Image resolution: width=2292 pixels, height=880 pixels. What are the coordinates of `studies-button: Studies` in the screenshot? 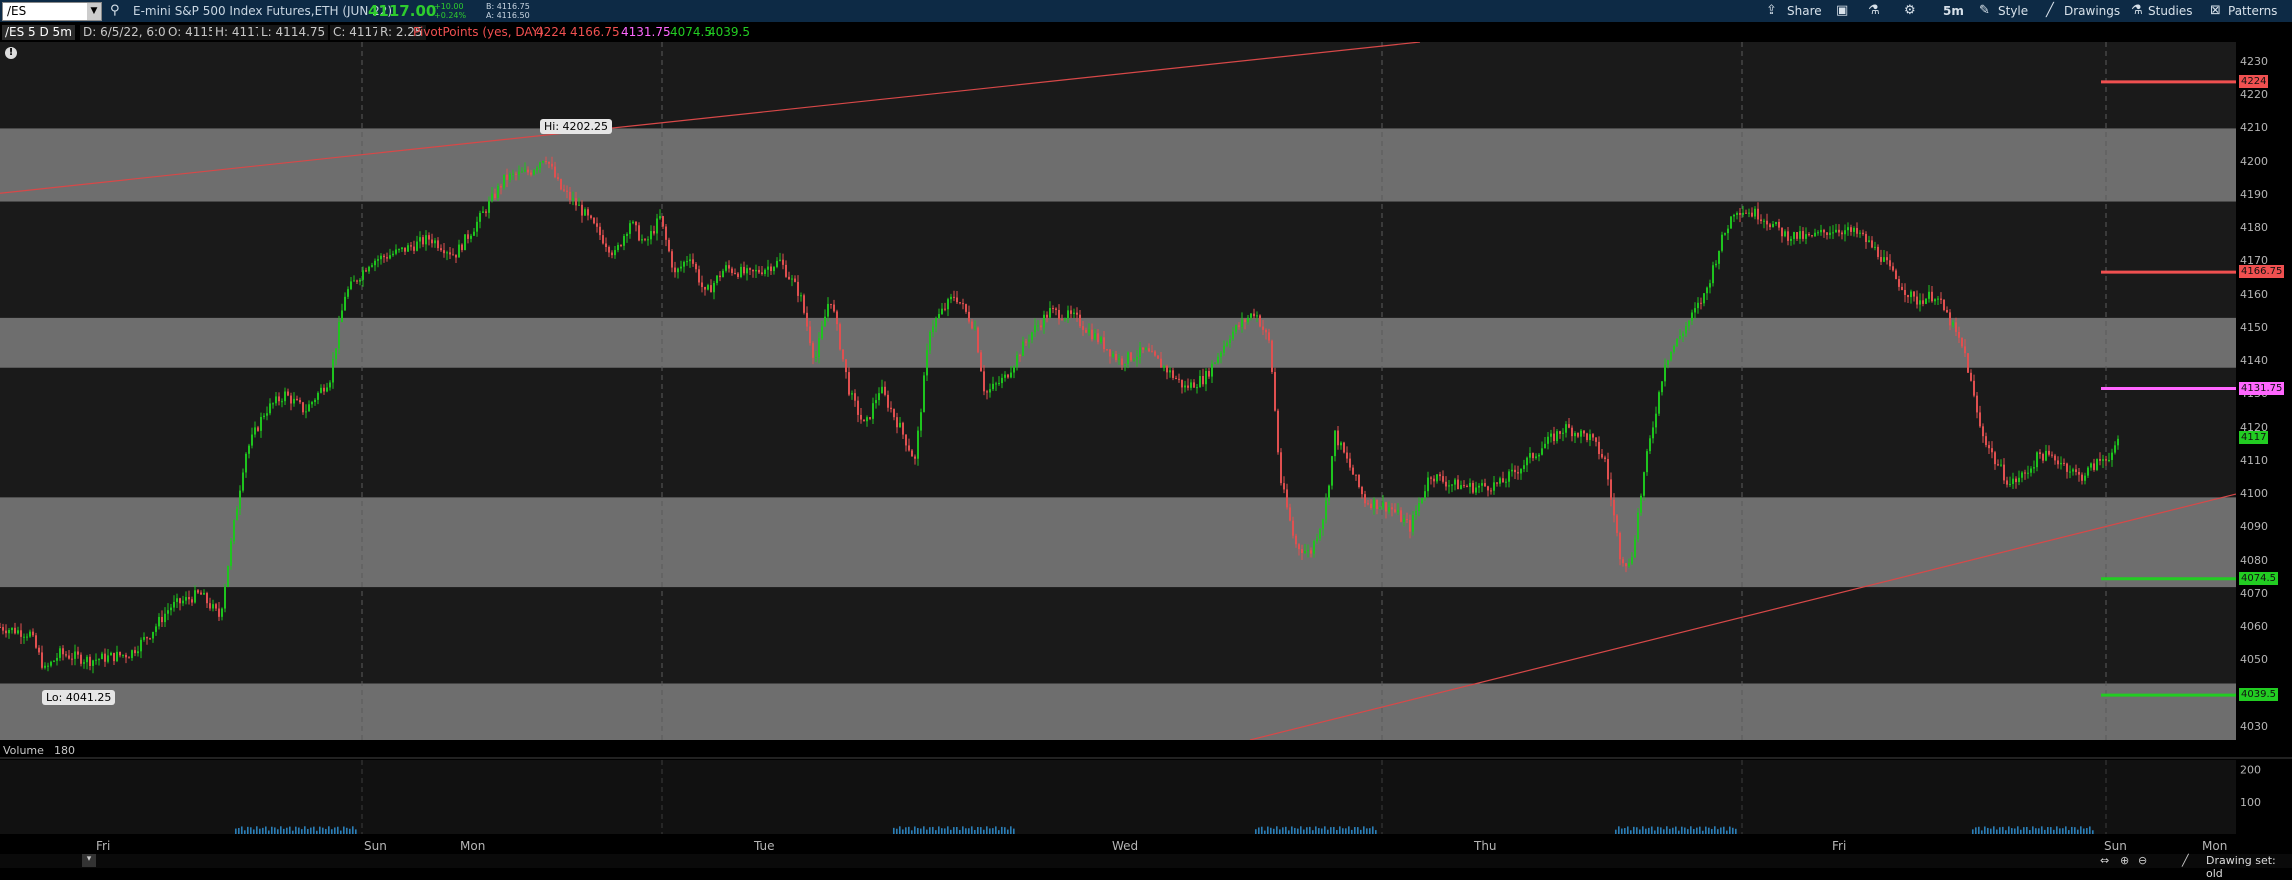 It's located at (2170, 11).